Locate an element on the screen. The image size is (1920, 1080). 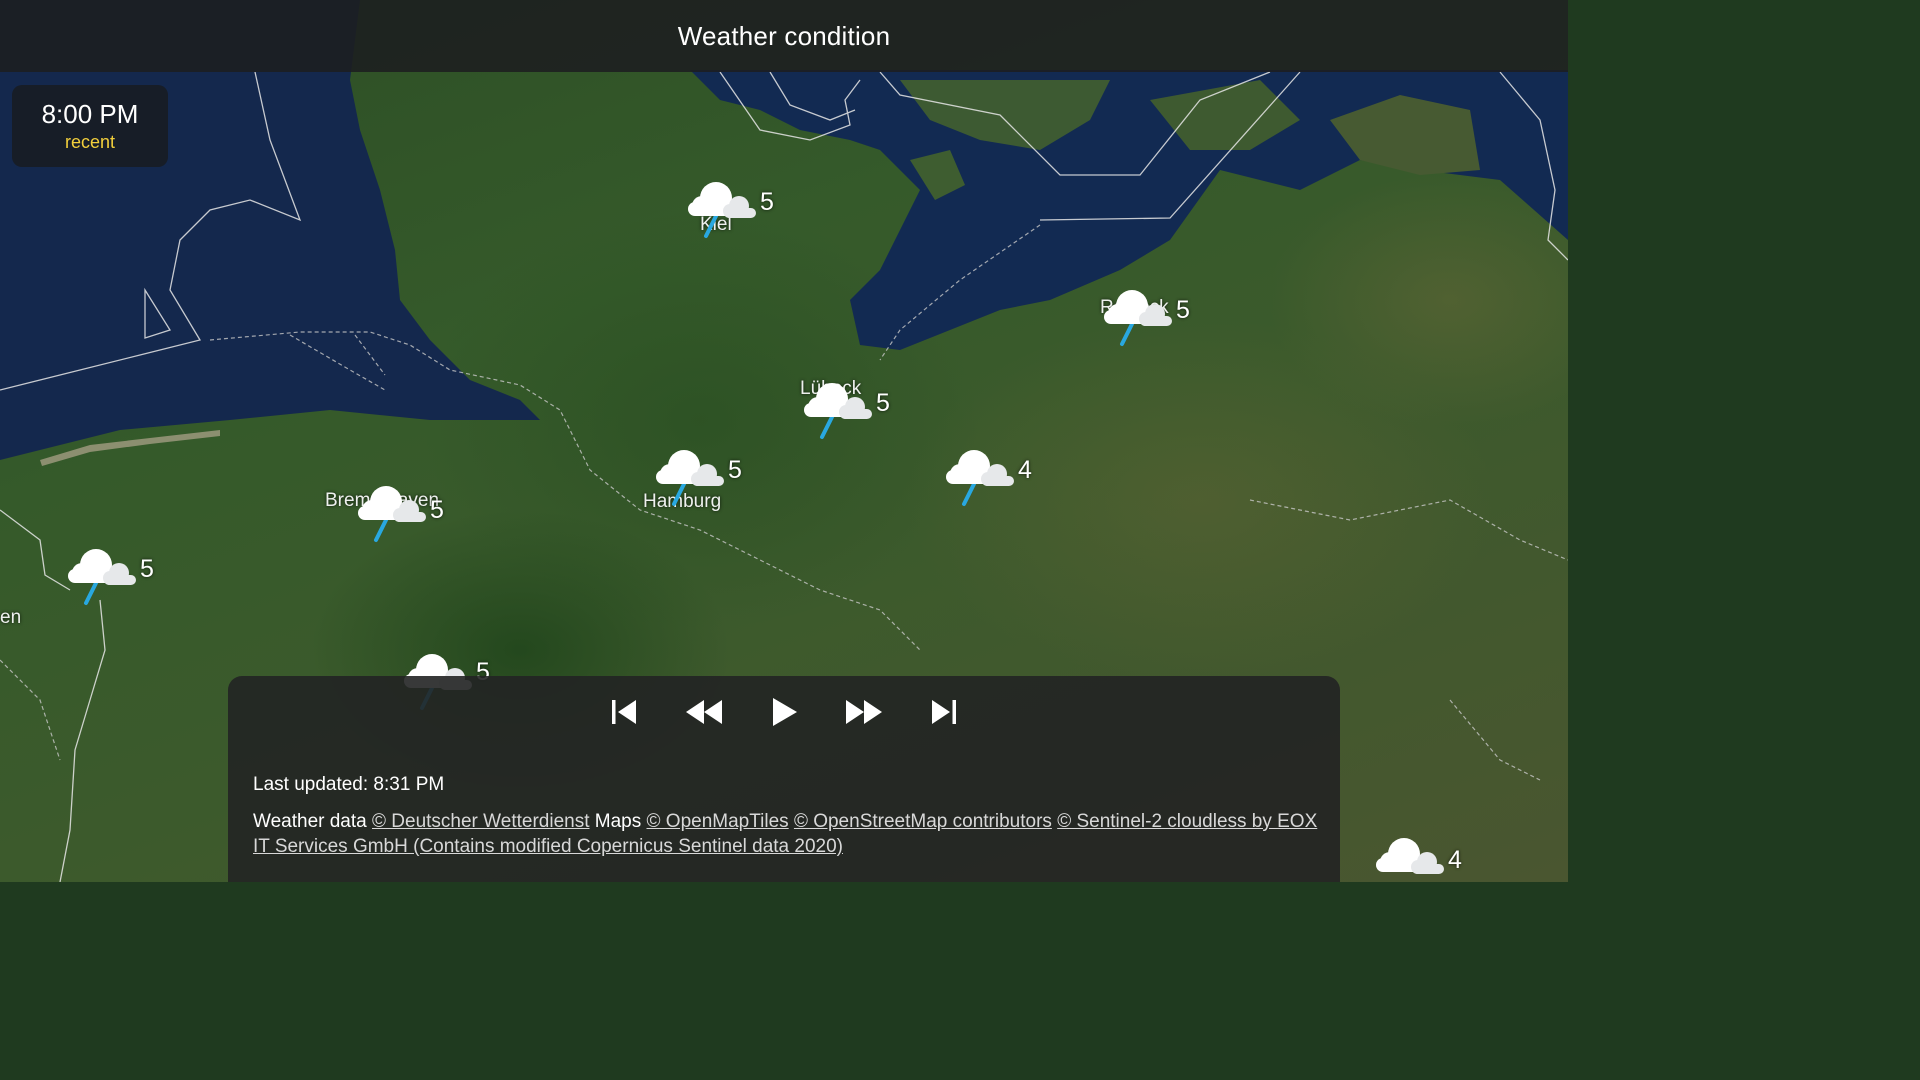
weather-data-label: Weather data is located at coordinates (310, 821).